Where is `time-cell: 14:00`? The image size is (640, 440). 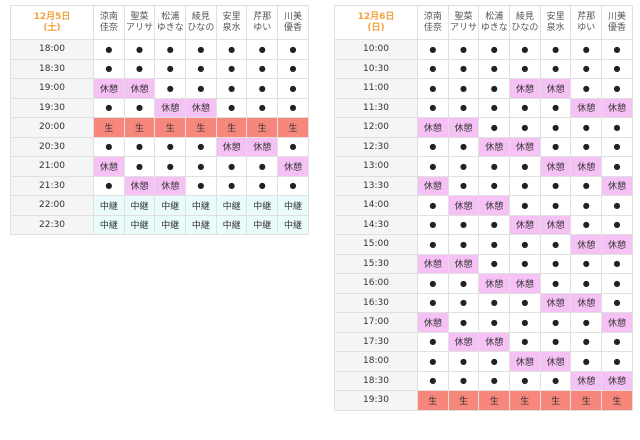
time-cell: 14:00 is located at coordinates (376, 205).